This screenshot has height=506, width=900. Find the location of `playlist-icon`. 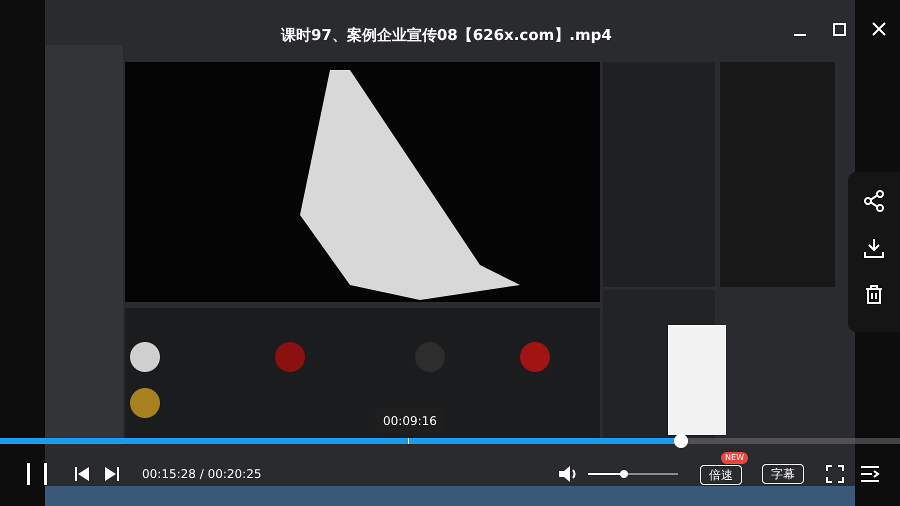

playlist-icon is located at coordinates (870, 474).